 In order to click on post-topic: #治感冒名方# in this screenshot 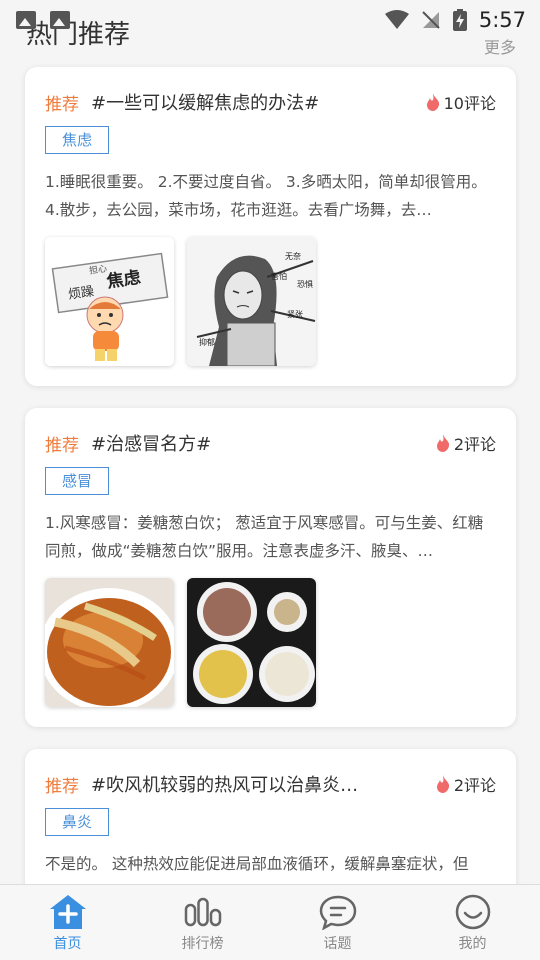, I will do `click(151, 443)`.